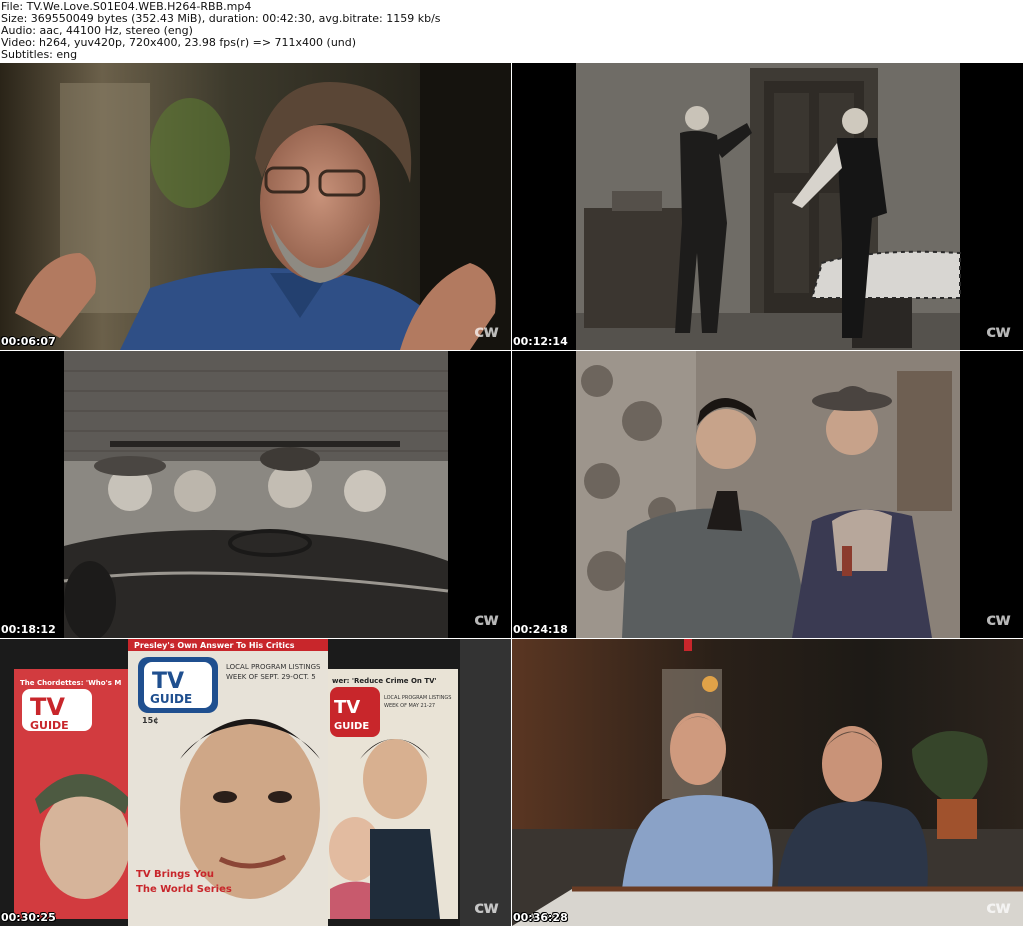 Image resolution: width=1024 pixels, height=927 pixels. I want to click on timestamp: 00:18:12, so click(28, 629).